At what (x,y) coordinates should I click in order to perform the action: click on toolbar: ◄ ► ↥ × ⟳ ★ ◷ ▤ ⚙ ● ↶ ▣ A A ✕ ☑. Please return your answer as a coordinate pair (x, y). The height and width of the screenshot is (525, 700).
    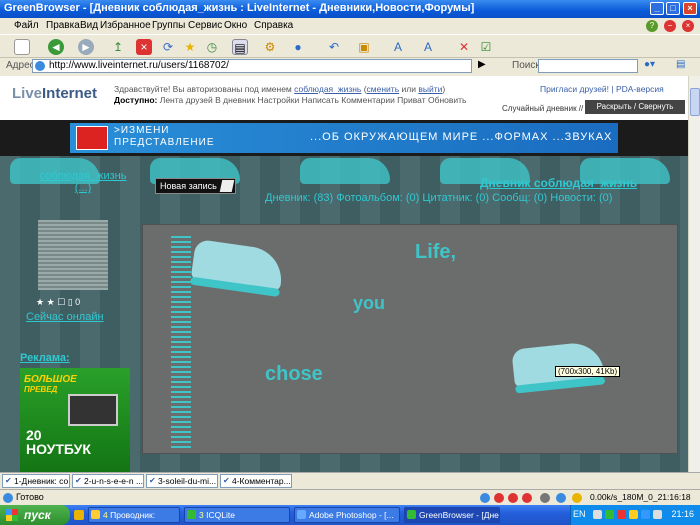
    Looking at the image, I should click on (350, 46).